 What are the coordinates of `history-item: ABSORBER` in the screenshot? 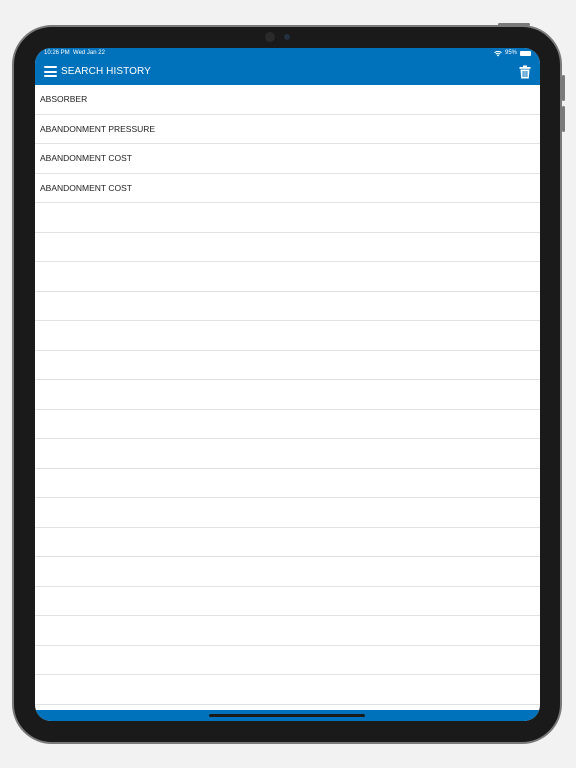 It's located at (287, 100).